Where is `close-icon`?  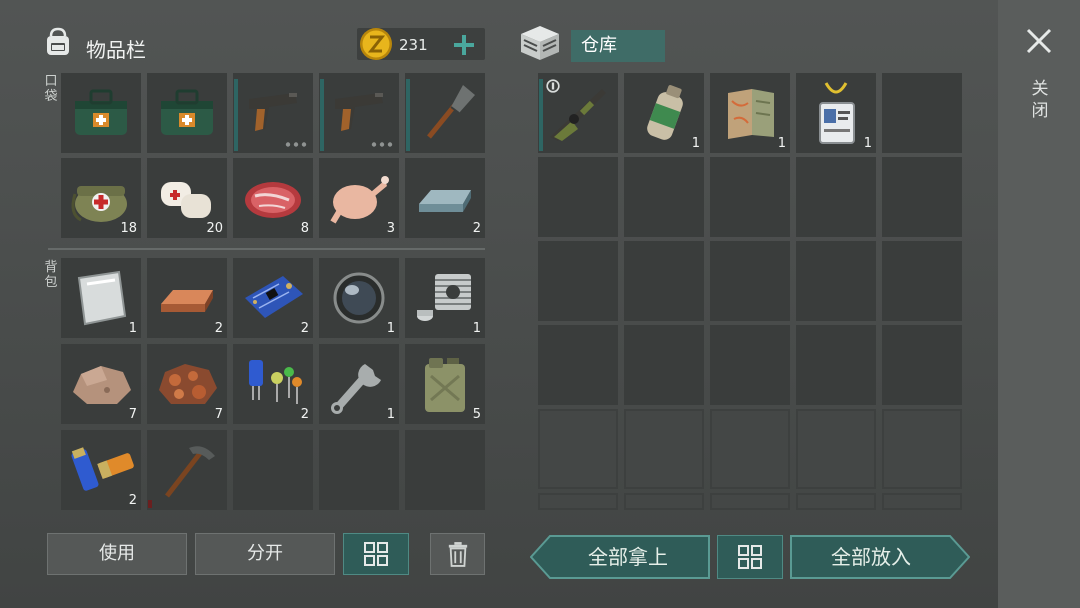
close-icon is located at coordinates (1039, 41).